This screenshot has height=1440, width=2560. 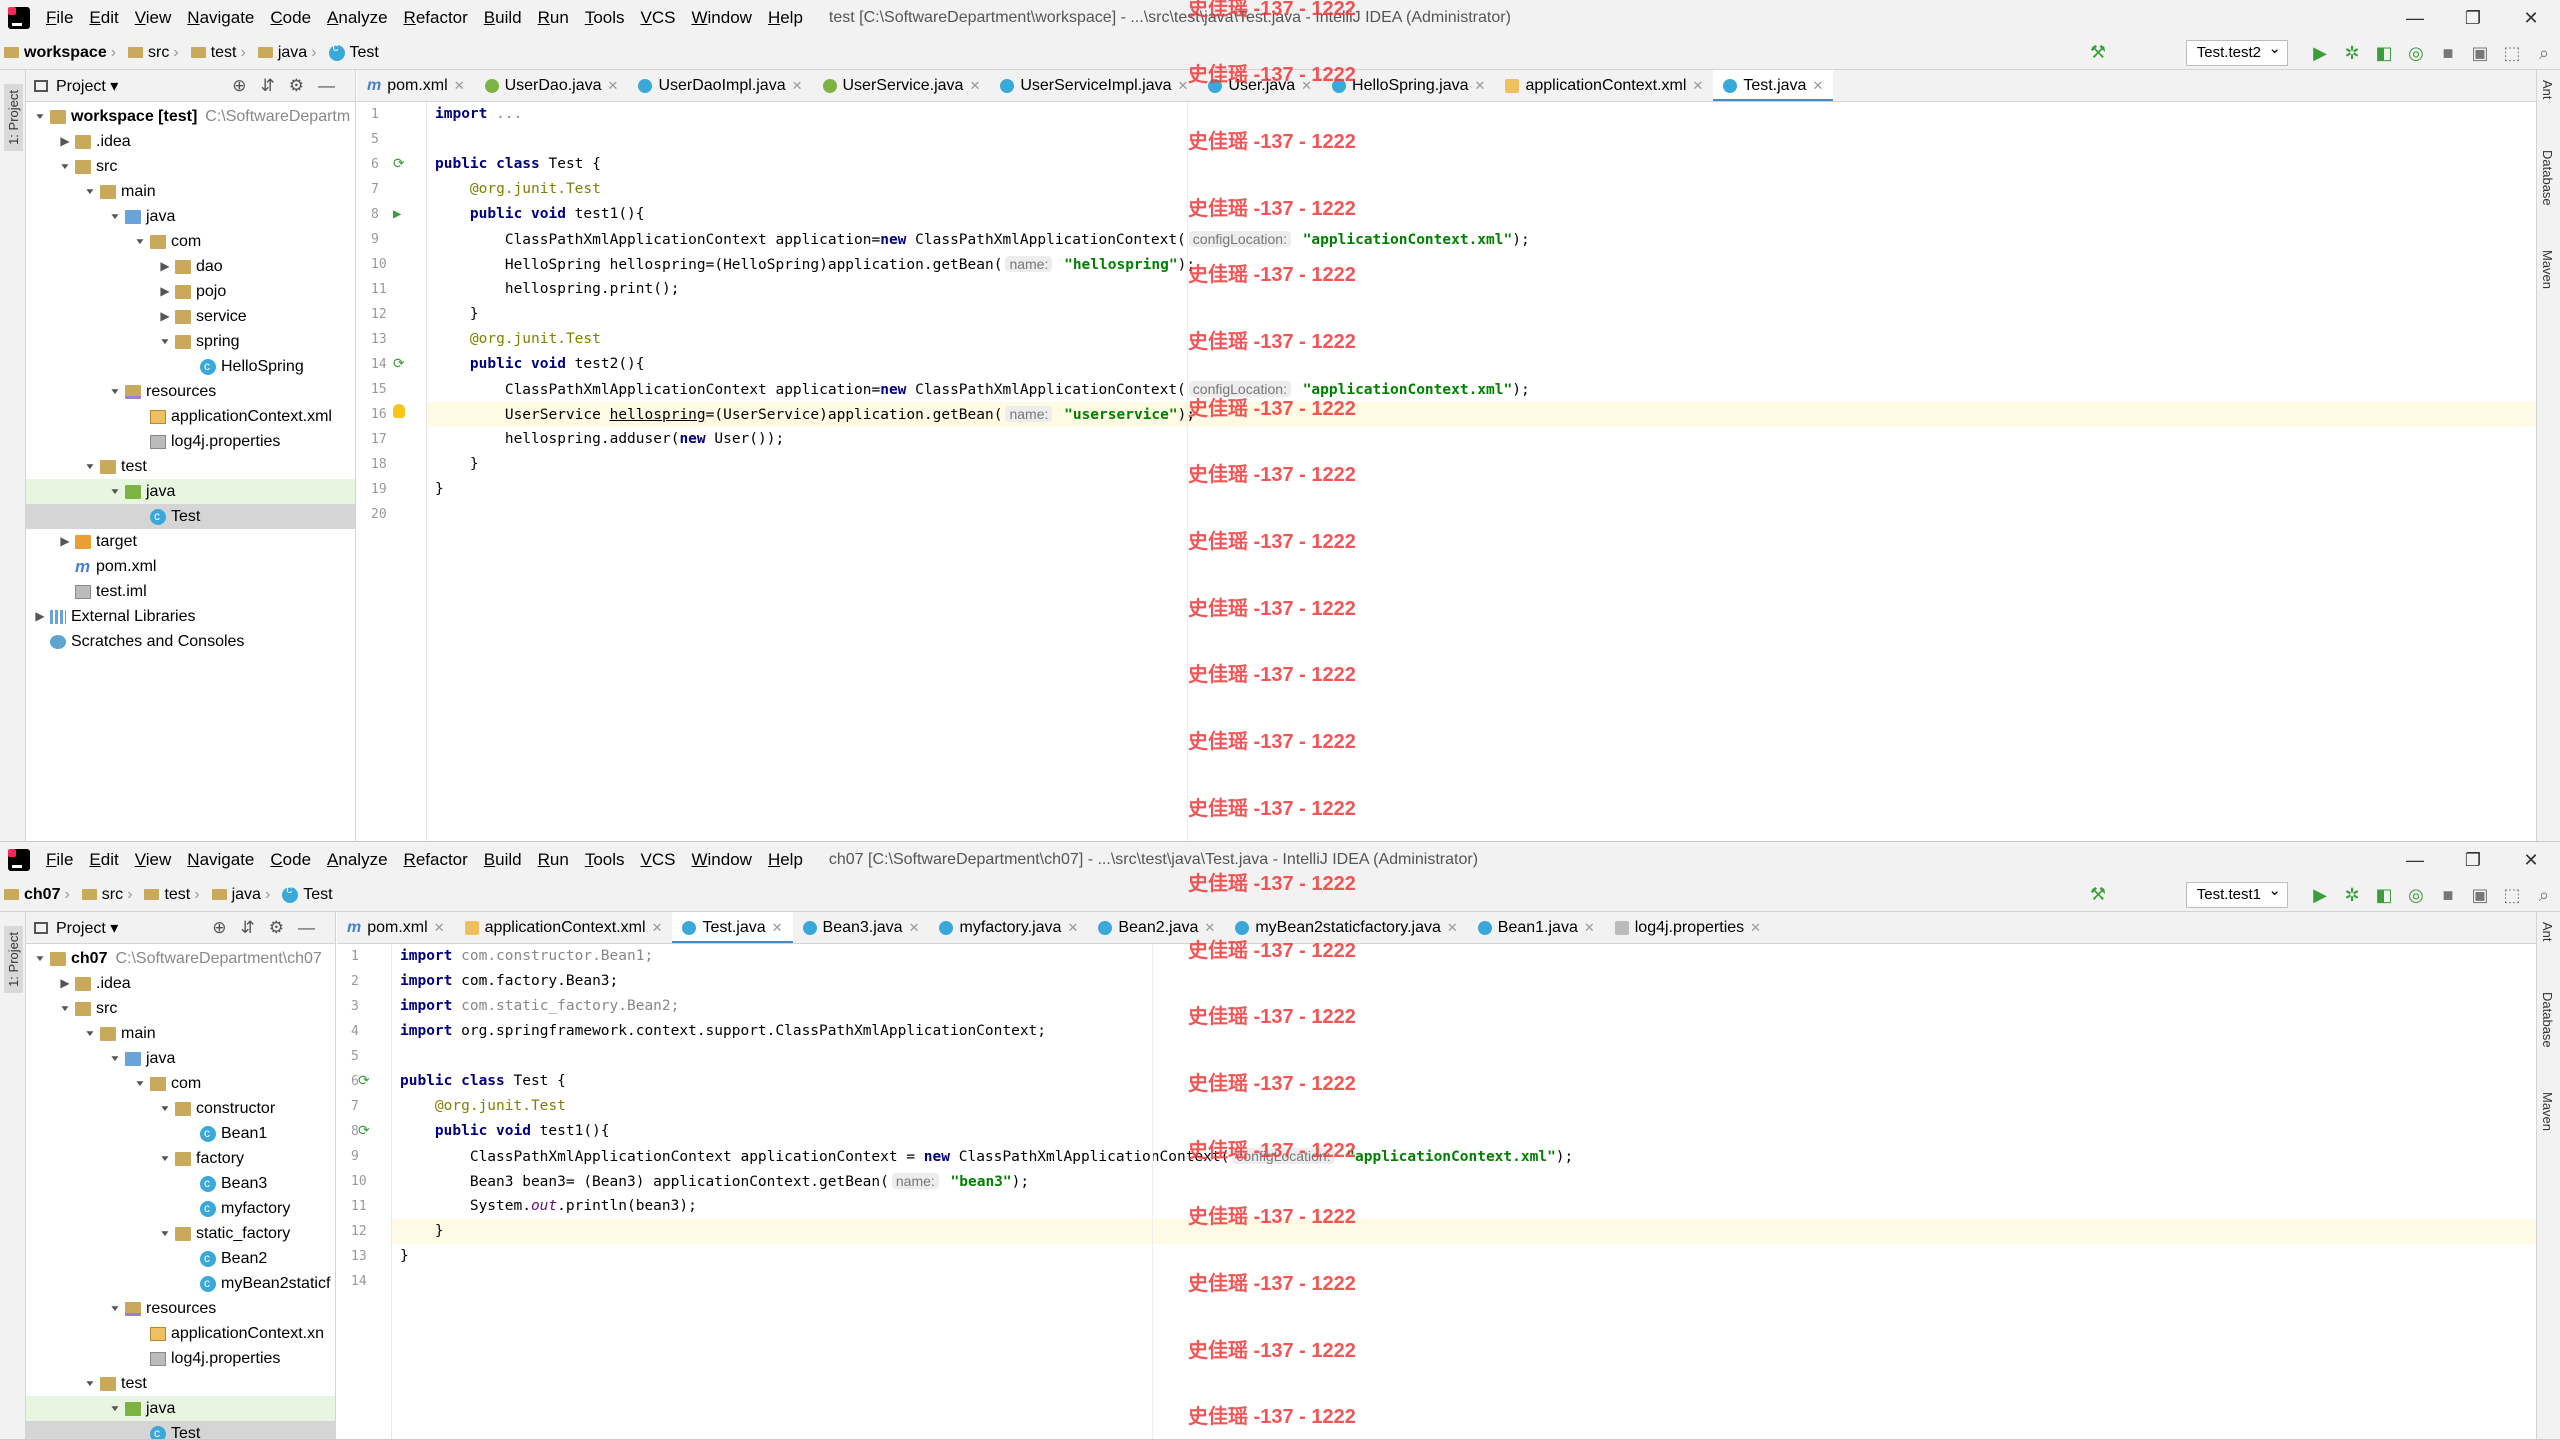 I want to click on tree-item: ▼ test, so click(x=180, y=1383).